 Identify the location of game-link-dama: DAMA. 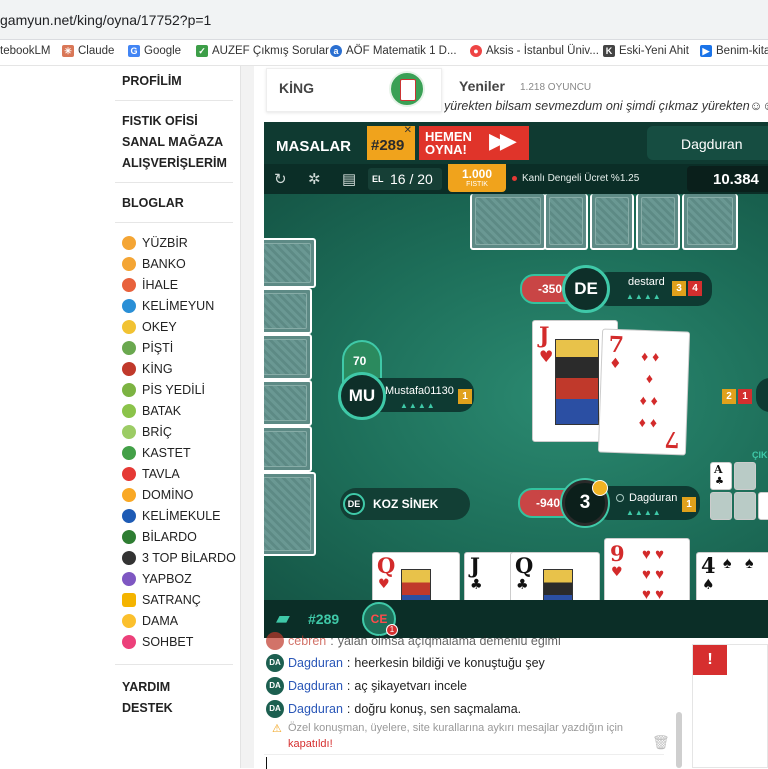
(150, 621).